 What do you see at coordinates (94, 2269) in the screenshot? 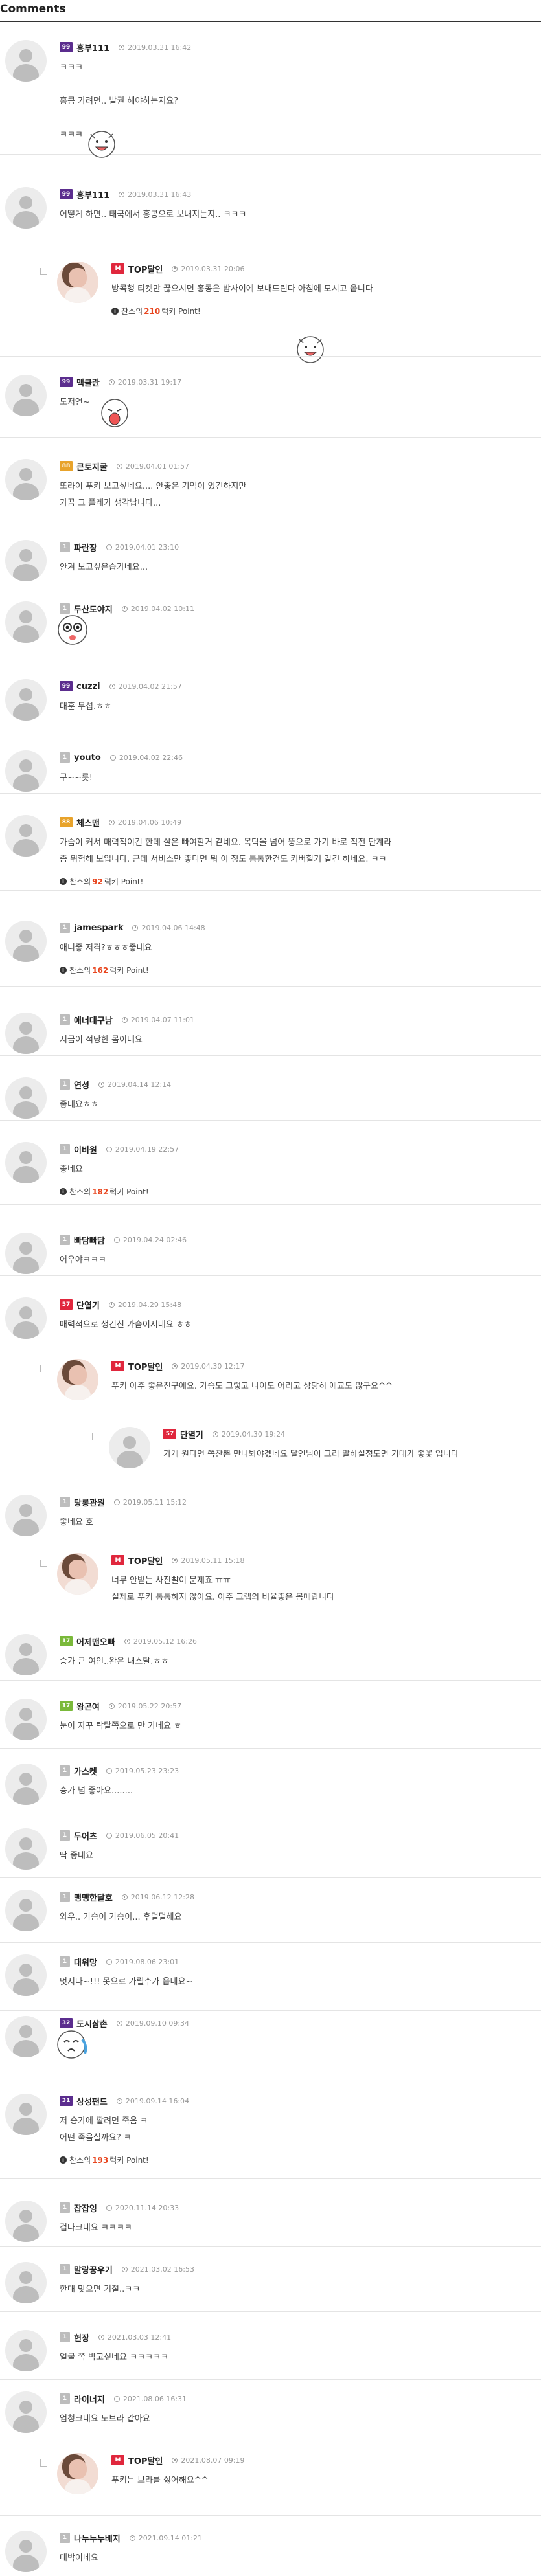
I see `author-name: 말랑꿍우기` at bounding box center [94, 2269].